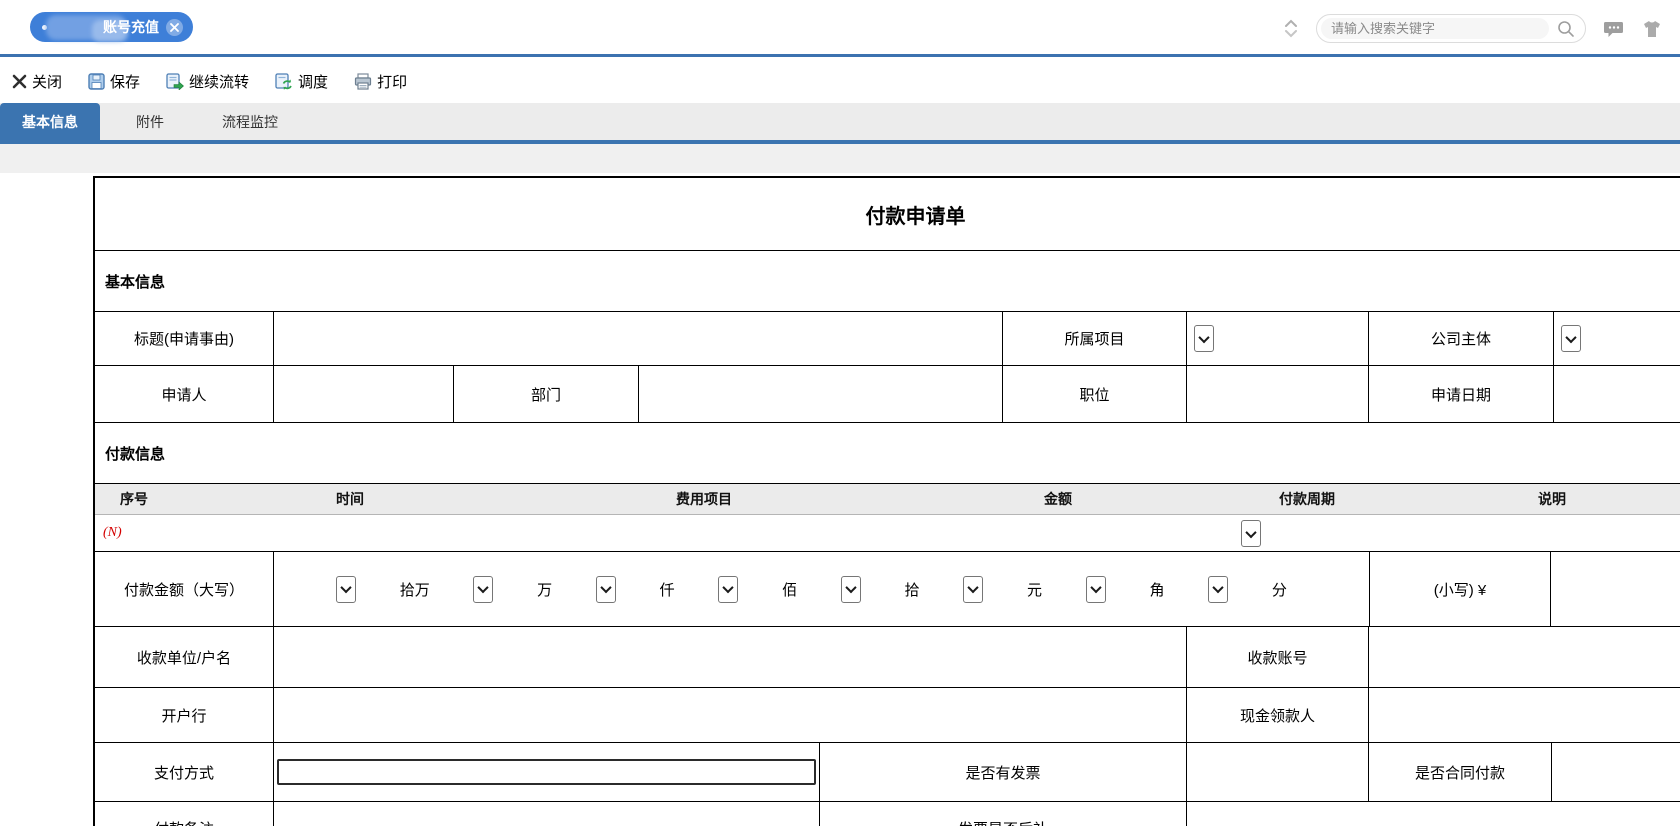 Image resolution: width=1680 pixels, height=826 pixels. What do you see at coordinates (822, 589) in the screenshot?
I see `amount-units-field: 拾万 万 仟 佰 拾 元 角 分` at bounding box center [822, 589].